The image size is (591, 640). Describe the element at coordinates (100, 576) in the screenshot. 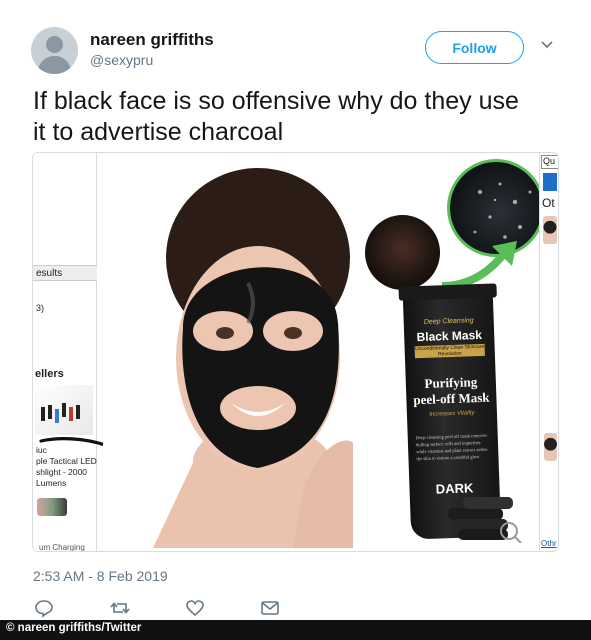

I see `tweet-timestamp: 2:53 AM - 8 Feb 2019` at that location.